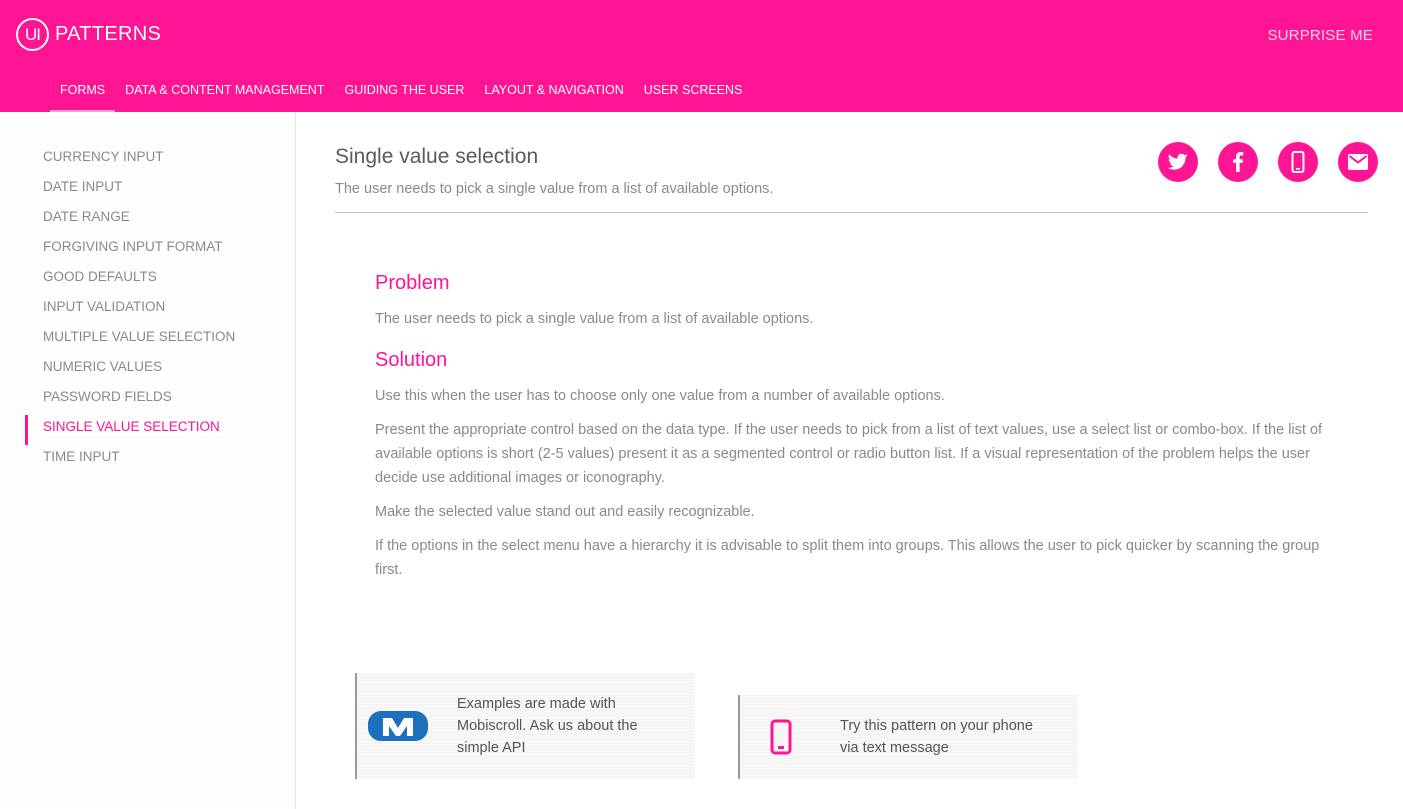 The height and width of the screenshot is (809, 1403). What do you see at coordinates (147, 342) in the screenshot?
I see `sidebar-item-multiple-value-selection: MULTIPLE VALUE SELECTION` at bounding box center [147, 342].